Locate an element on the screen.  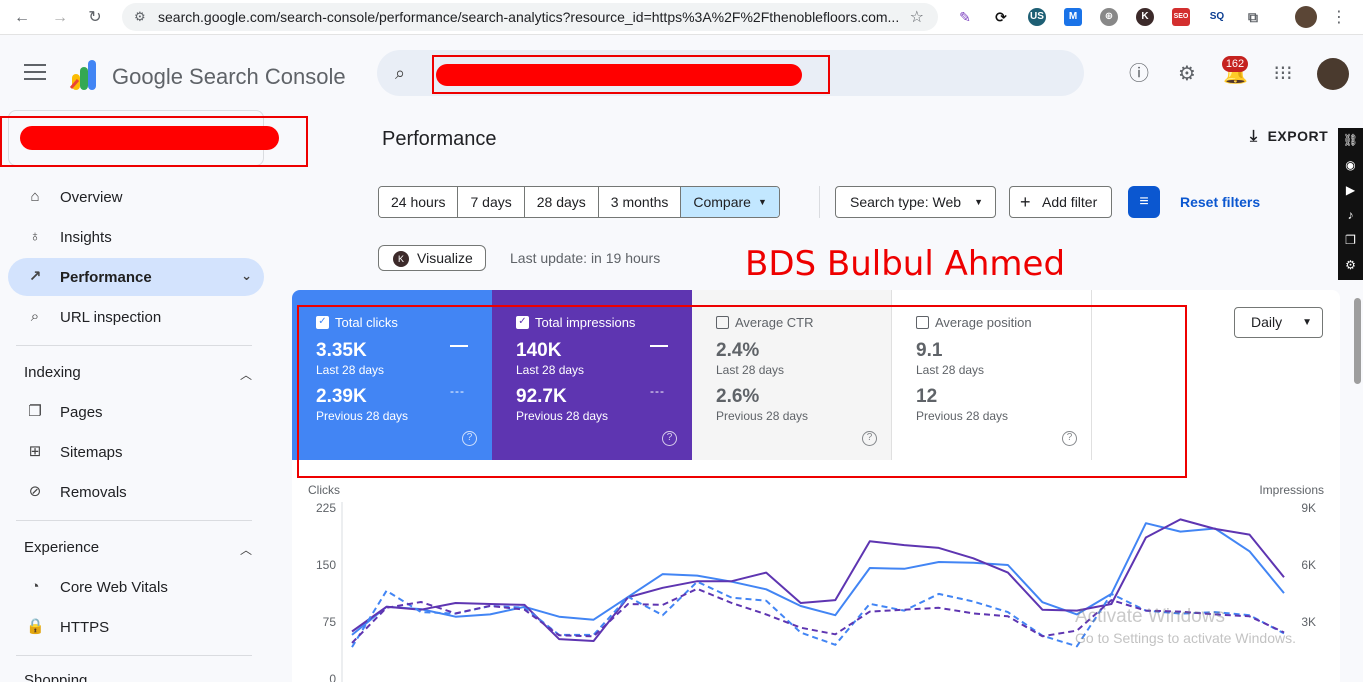
settings-user-icon: ⚙ is located at coordinates (1187, 74).